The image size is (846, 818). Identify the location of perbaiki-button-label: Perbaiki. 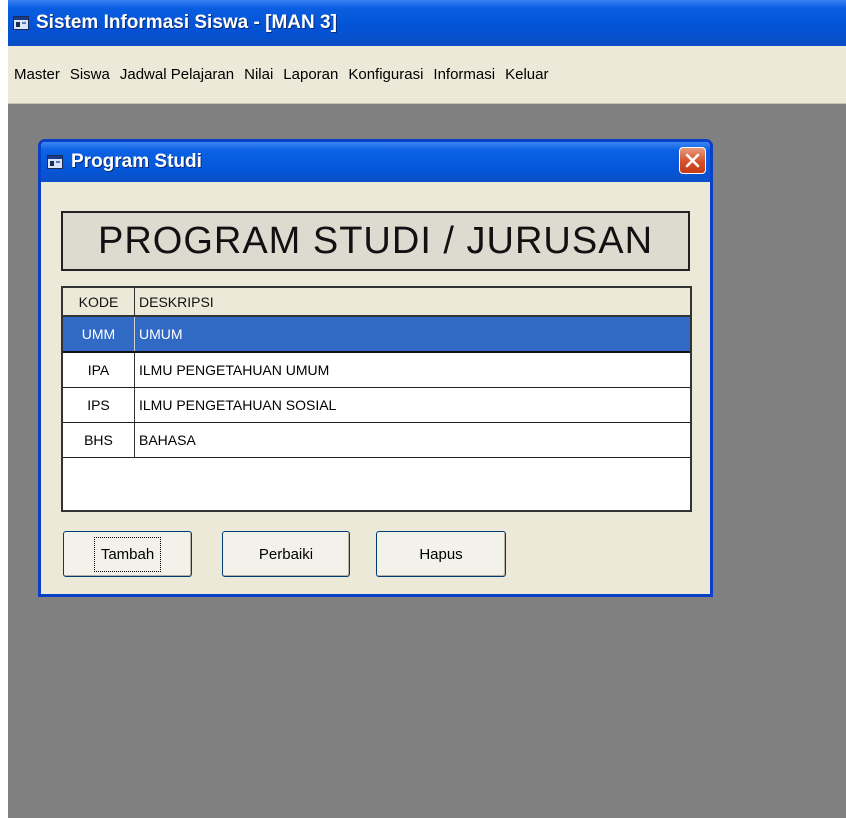
(286, 554).